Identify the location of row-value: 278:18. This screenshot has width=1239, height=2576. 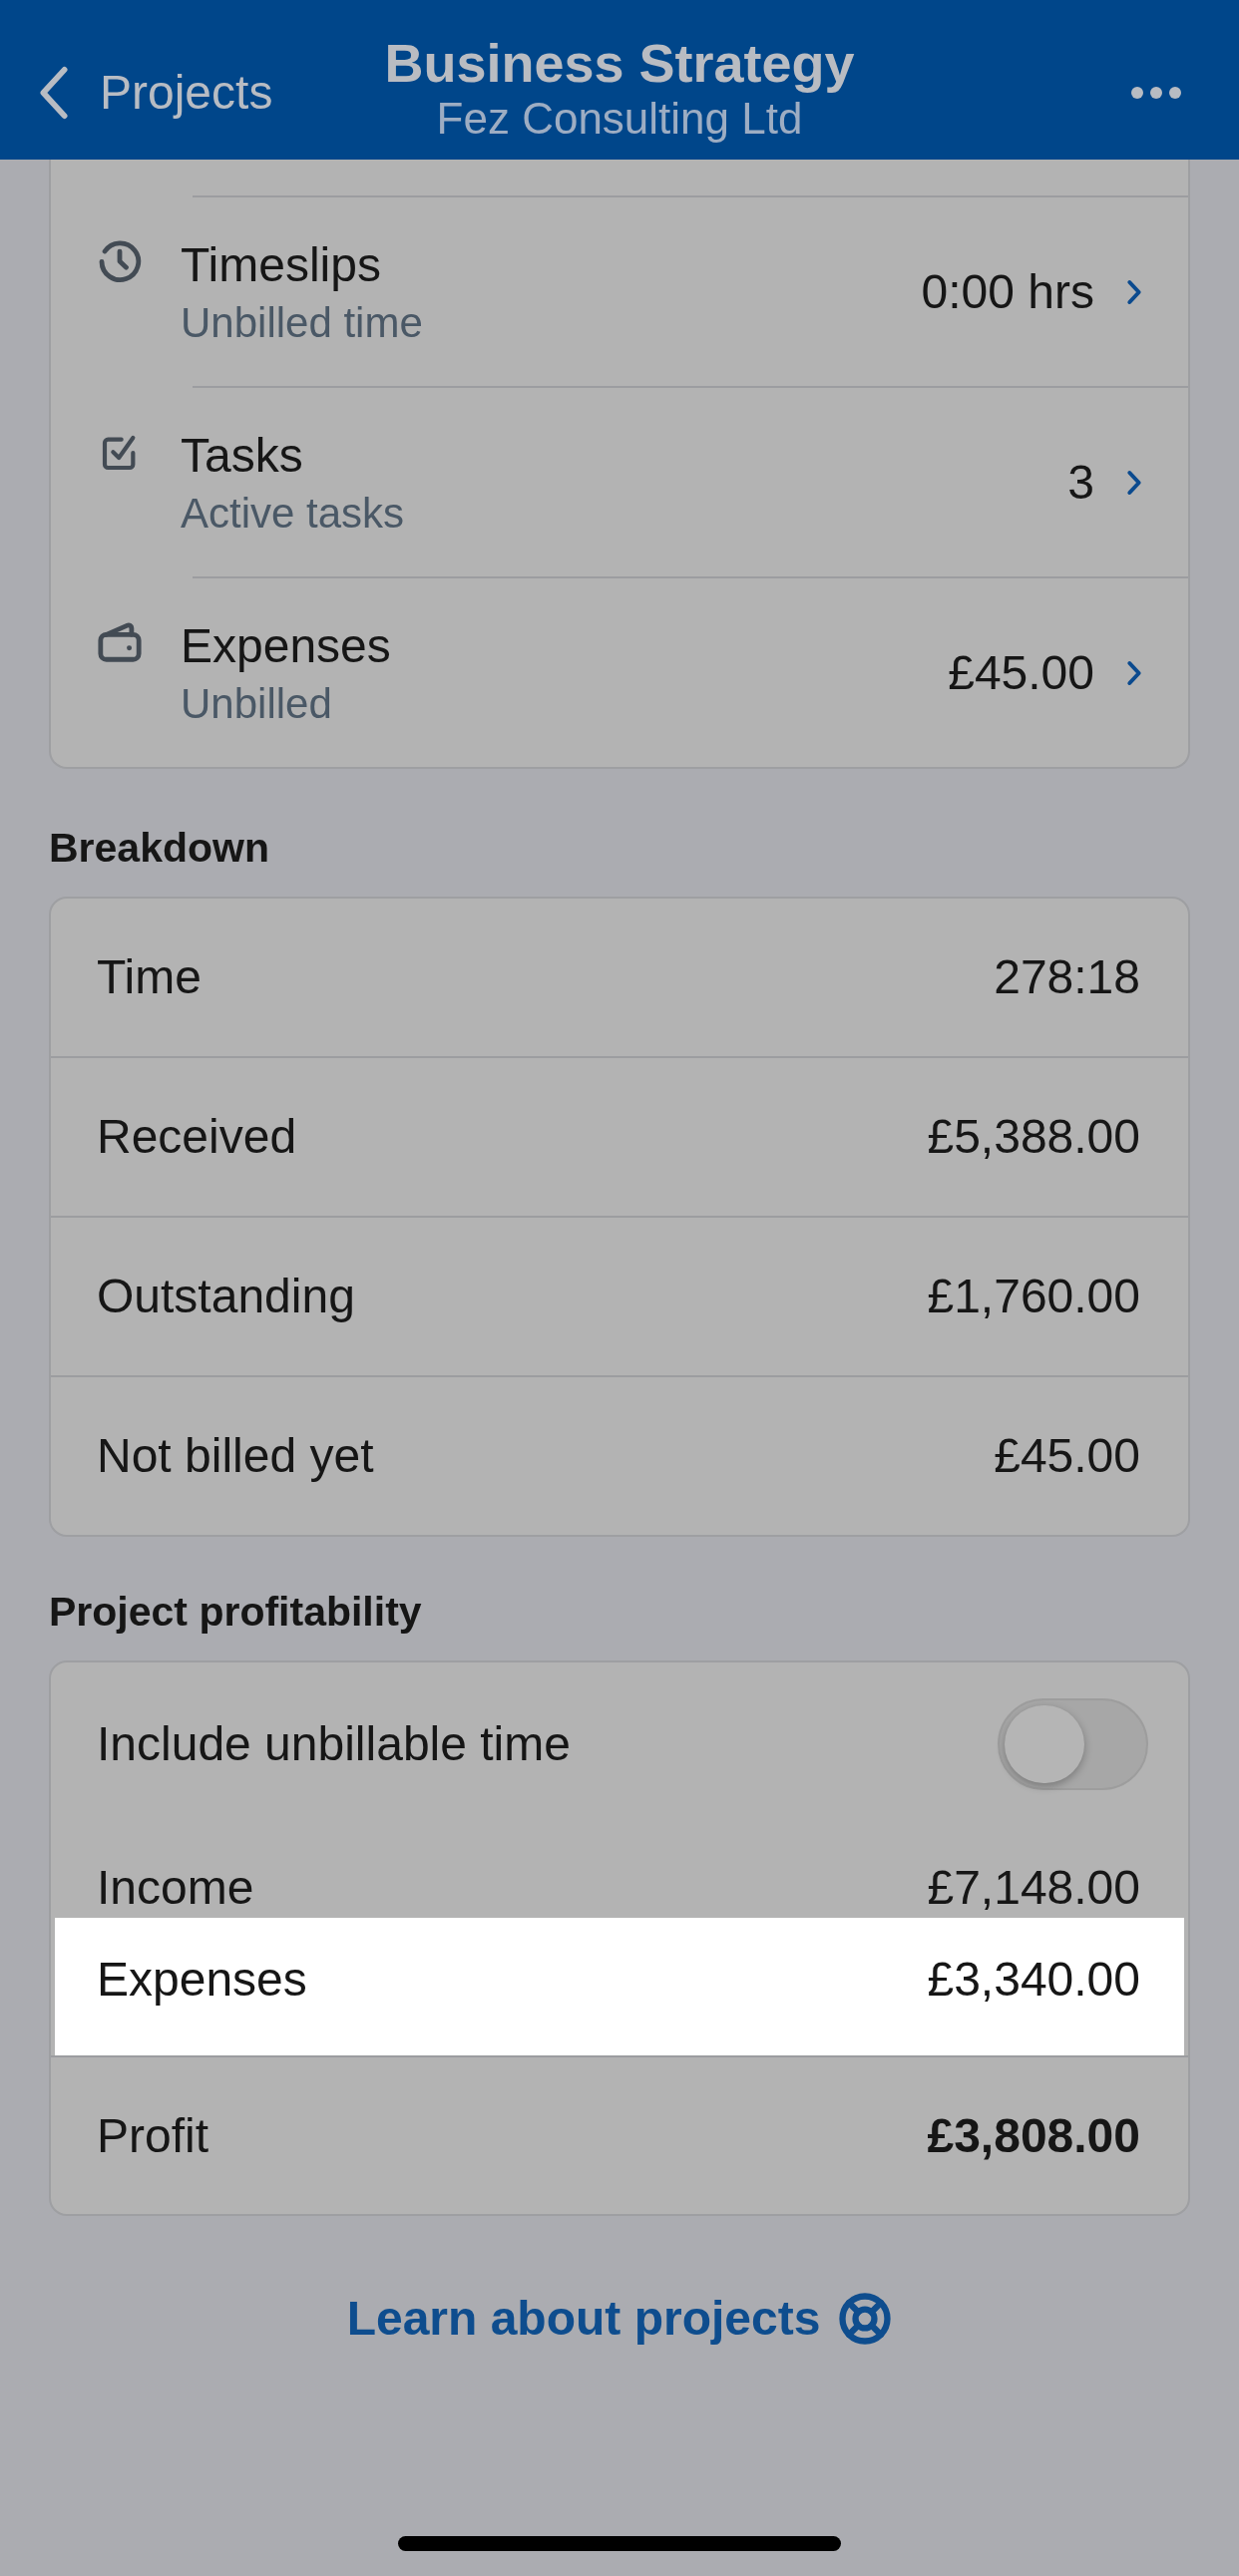
(1067, 977).